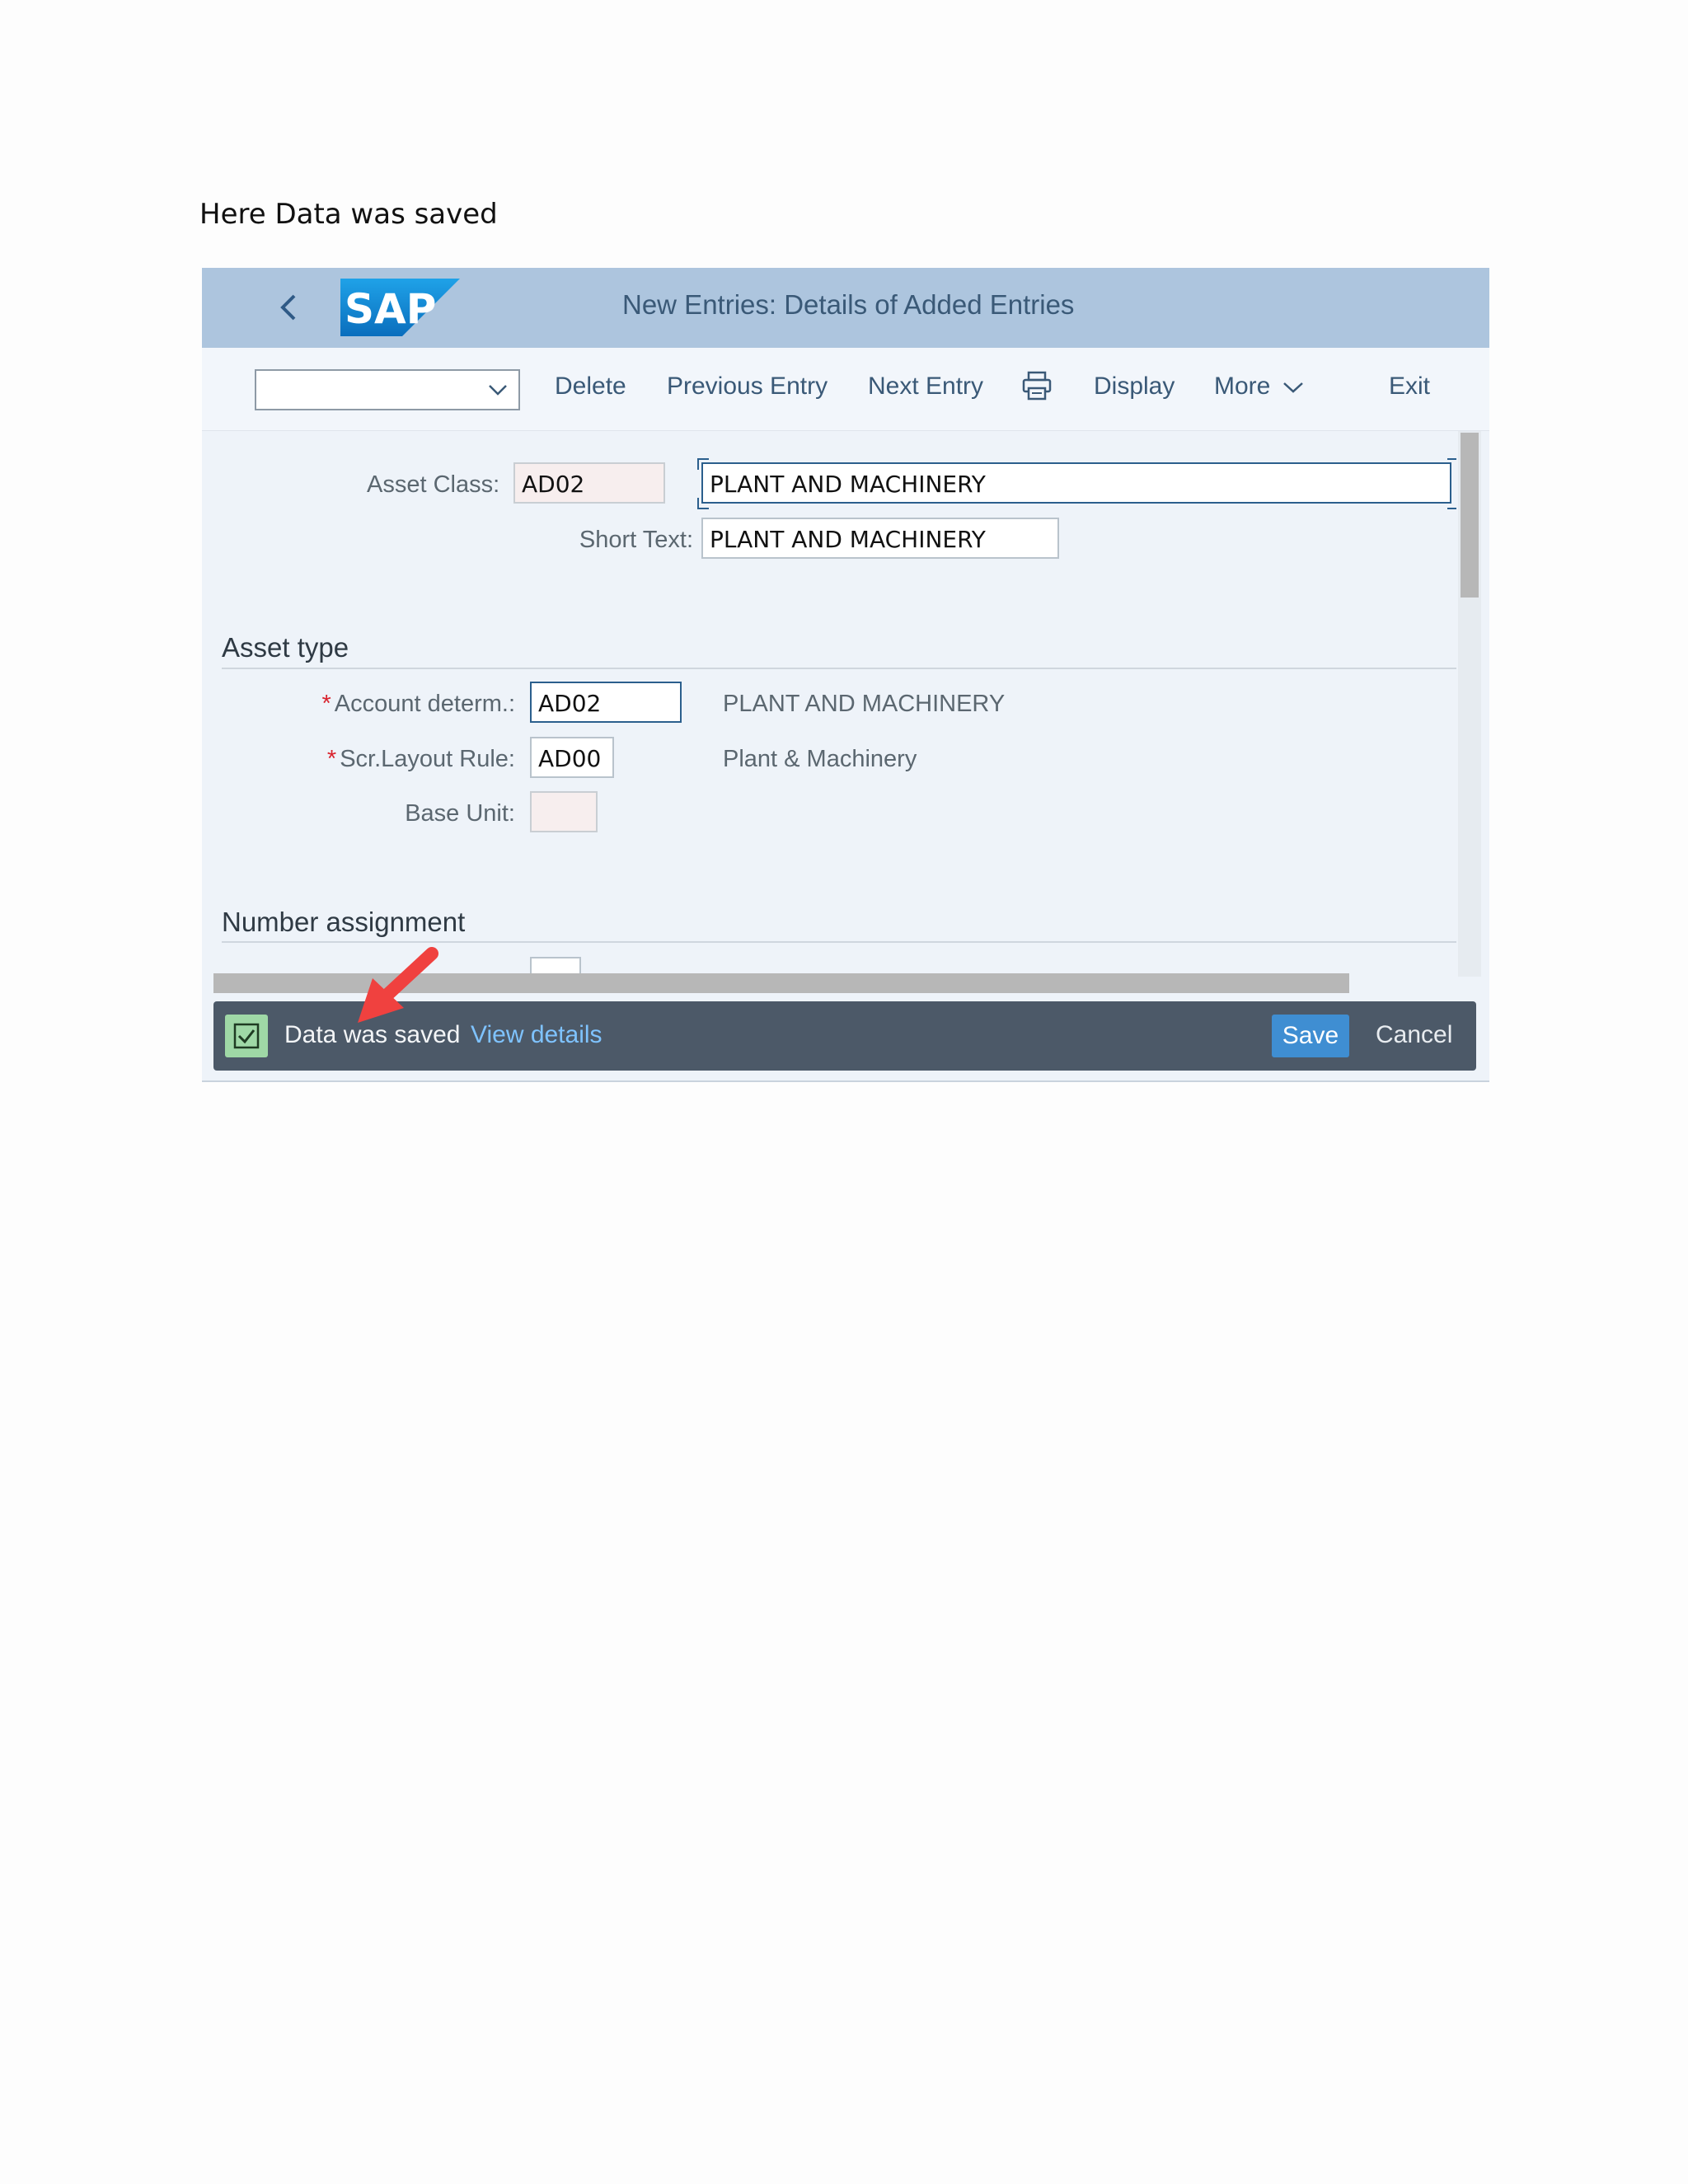 The height and width of the screenshot is (2184, 1688). I want to click on page-title: New Entries: Details of Added Entries, so click(849, 304).